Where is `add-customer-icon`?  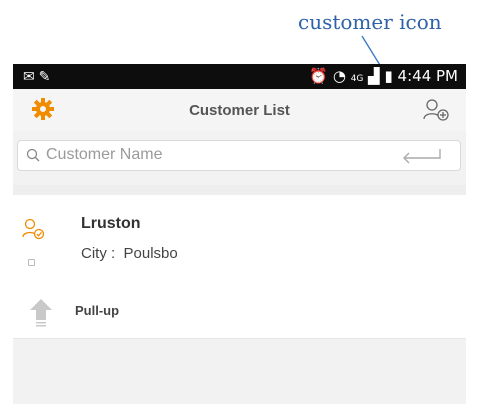
add-customer-icon is located at coordinates (436, 112).